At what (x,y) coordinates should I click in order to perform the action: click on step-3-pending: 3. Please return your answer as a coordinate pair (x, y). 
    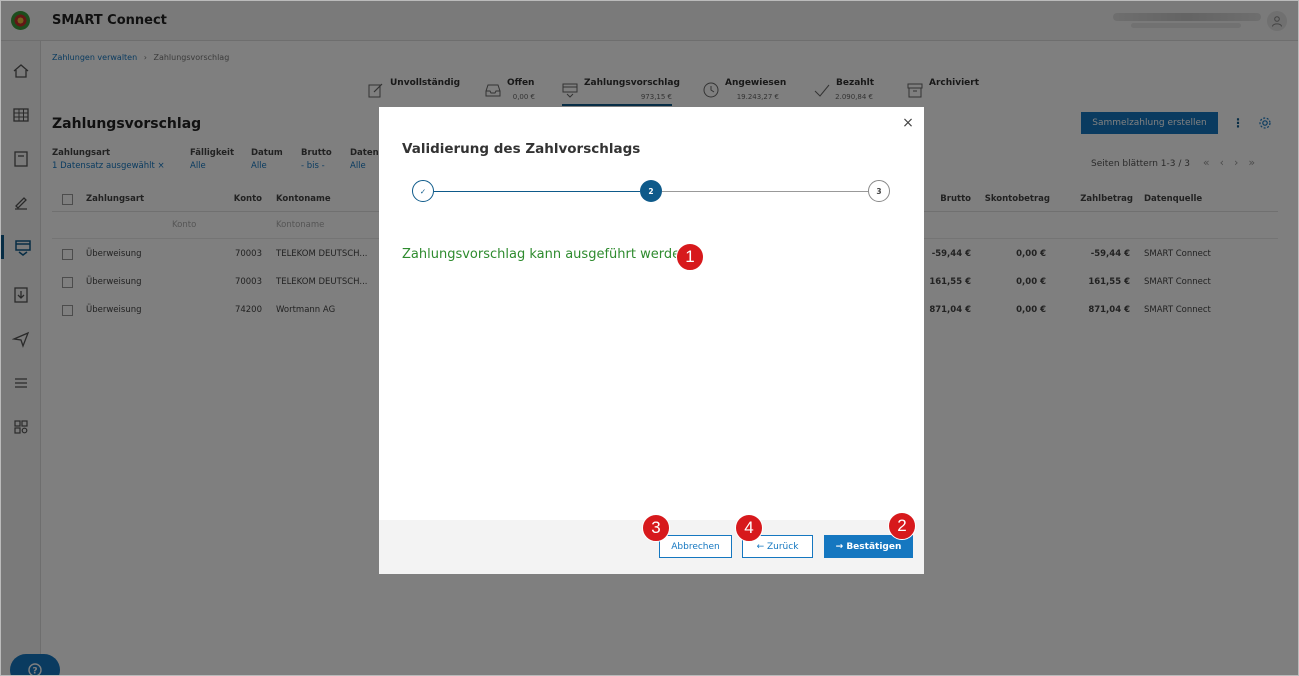
    Looking at the image, I should click on (879, 191).